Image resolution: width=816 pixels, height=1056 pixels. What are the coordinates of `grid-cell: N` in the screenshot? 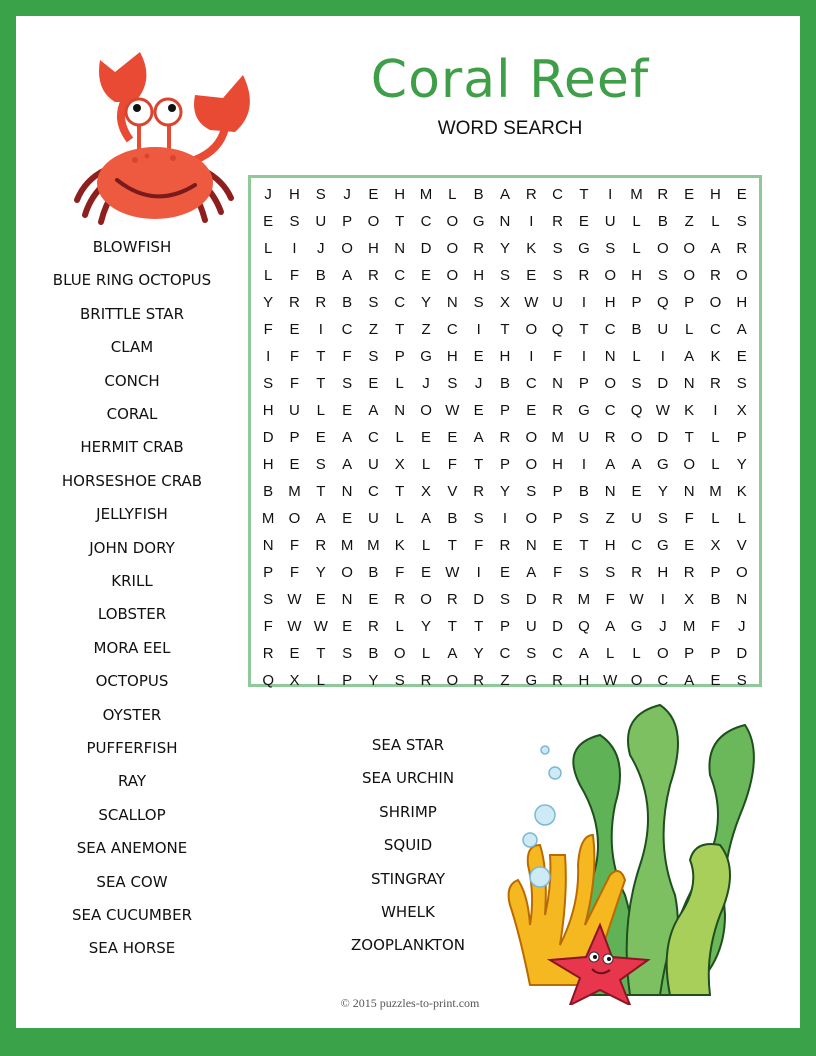 It's located at (610, 491).